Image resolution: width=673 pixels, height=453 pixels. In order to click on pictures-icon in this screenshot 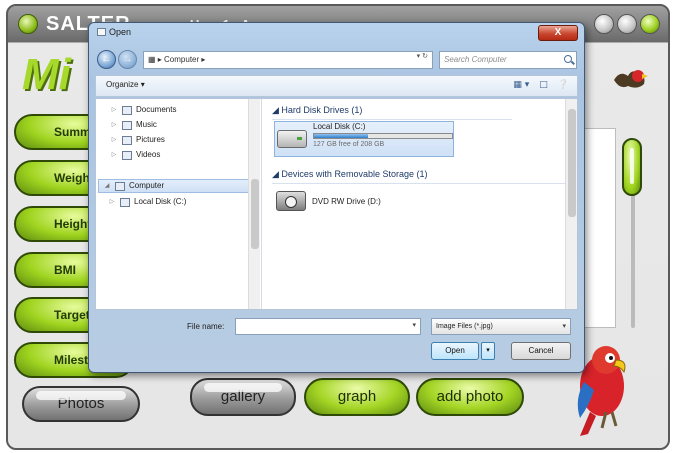, I will do `click(127, 140)`.